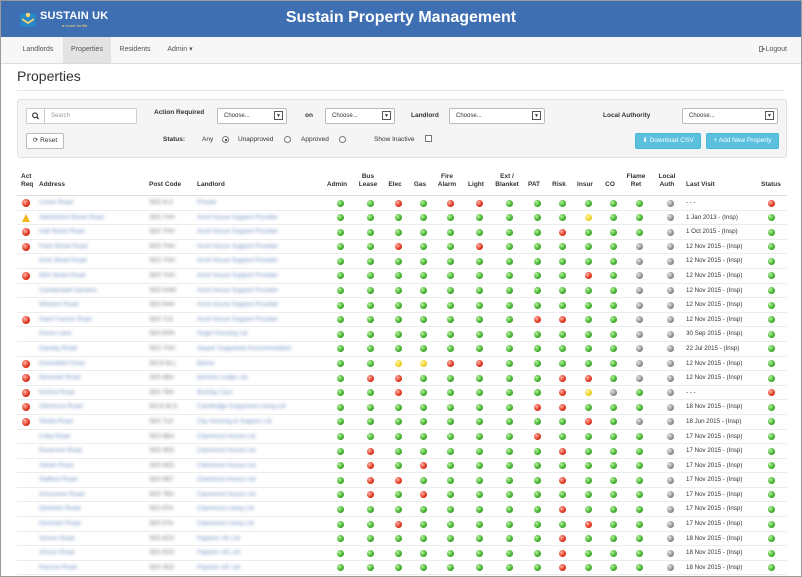 The height and width of the screenshot is (577, 802). What do you see at coordinates (420, 185) in the screenshot?
I see `col-gas: Gas` at bounding box center [420, 185].